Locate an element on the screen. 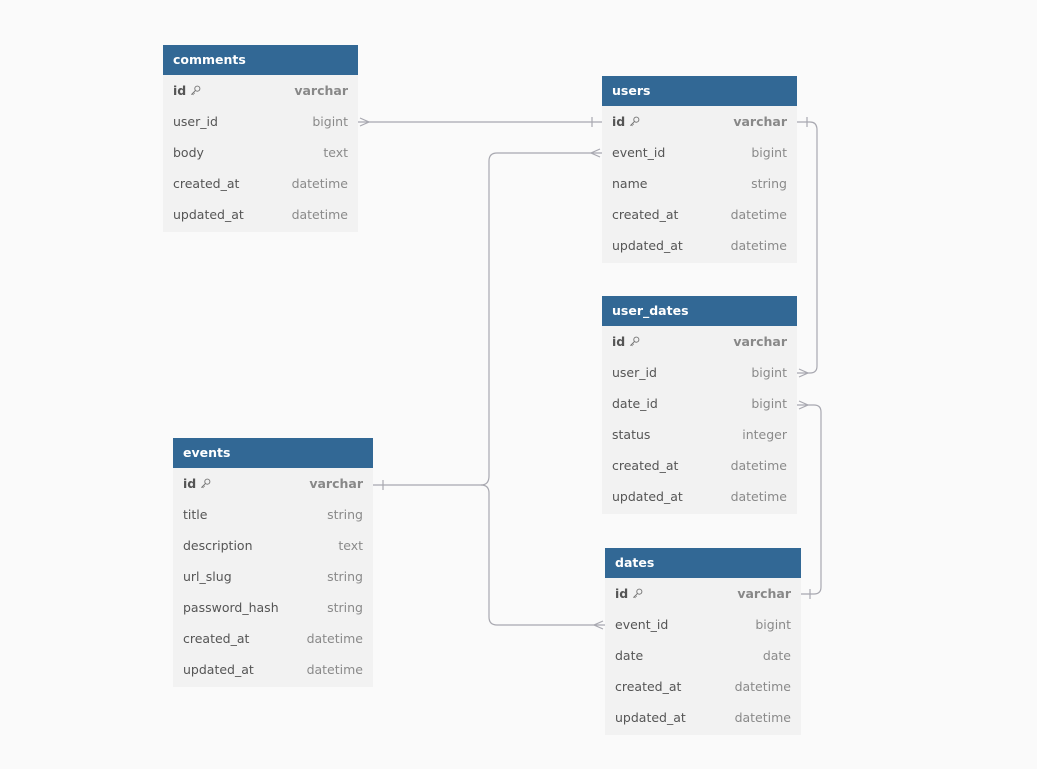 The width and height of the screenshot is (1037, 769). link-dates-events is located at coordinates (542, 557).